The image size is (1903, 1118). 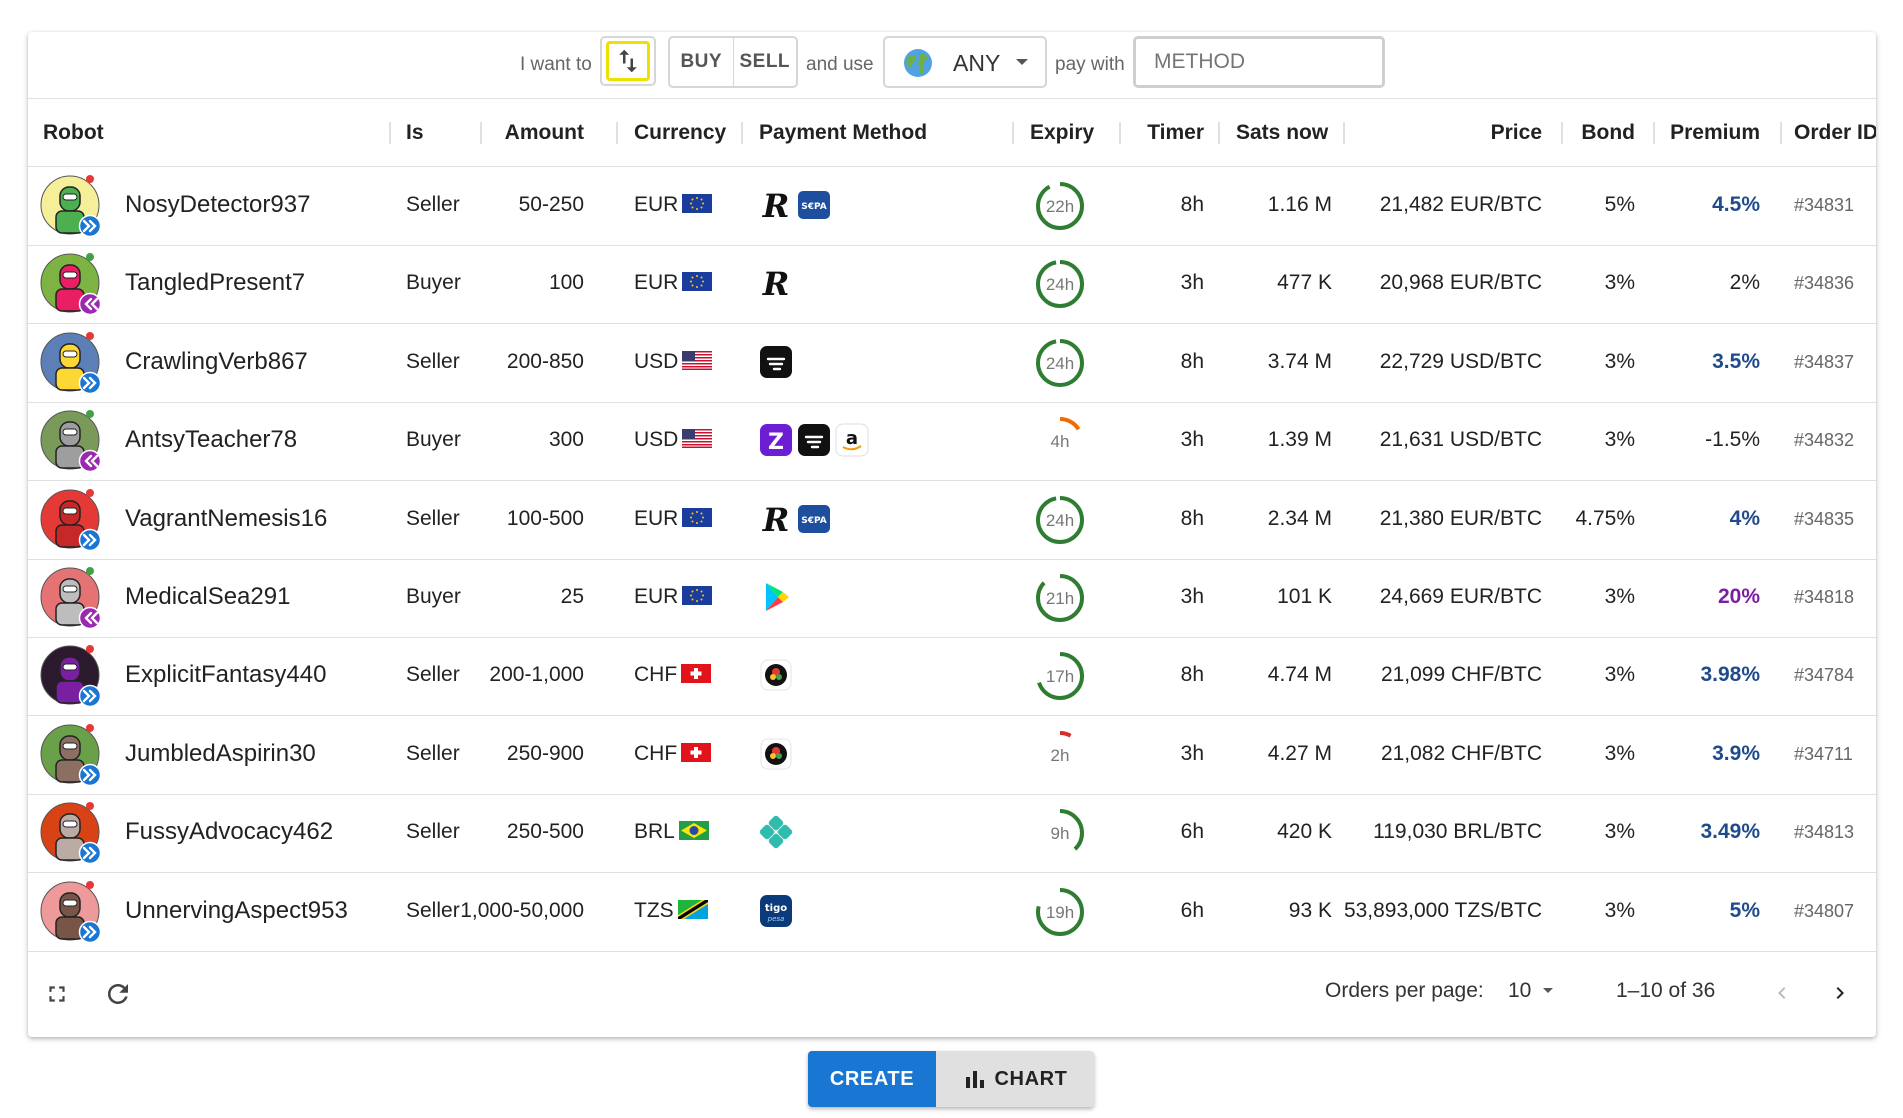 What do you see at coordinates (843, 133) in the screenshot?
I see `header-payment-method: Payment Method` at bounding box center [843, 133].